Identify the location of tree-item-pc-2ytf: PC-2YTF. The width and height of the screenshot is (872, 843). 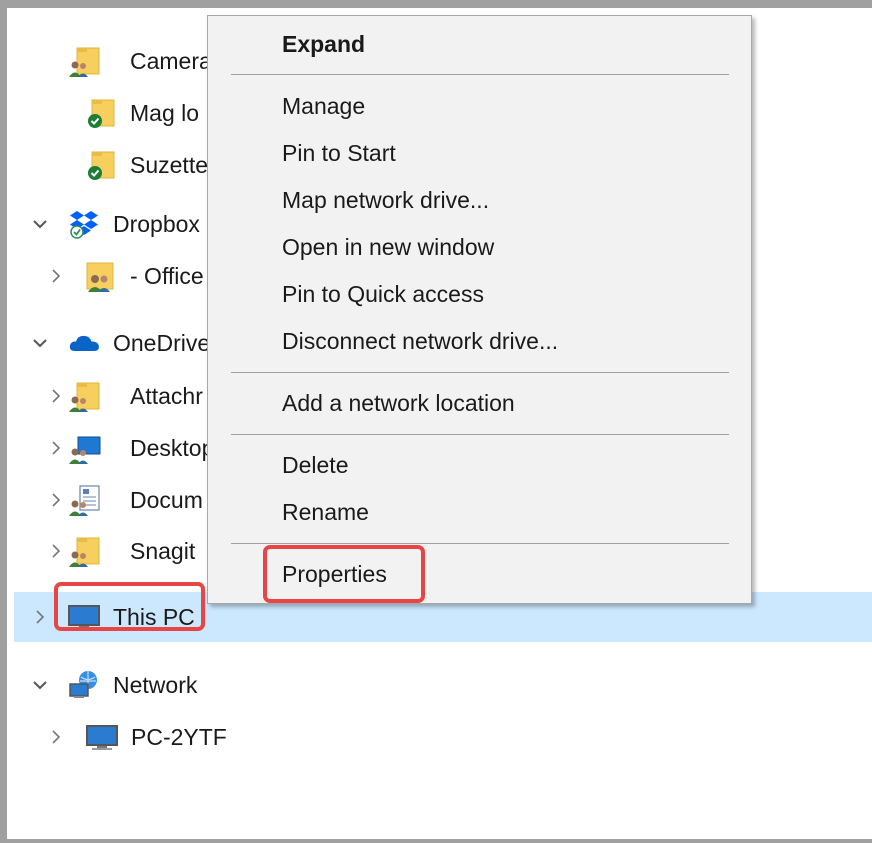
(443, 737).